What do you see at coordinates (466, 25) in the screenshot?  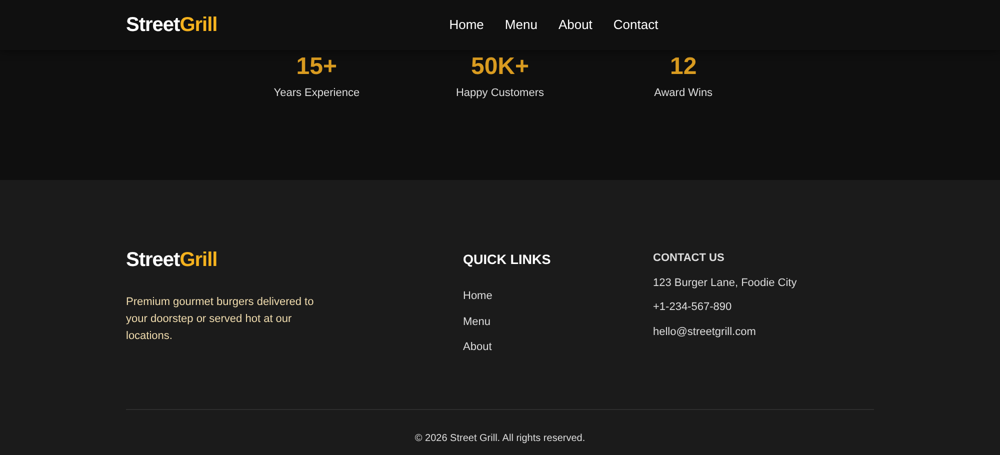 I see `nav-link: Home` at bounding box center [466, 25].